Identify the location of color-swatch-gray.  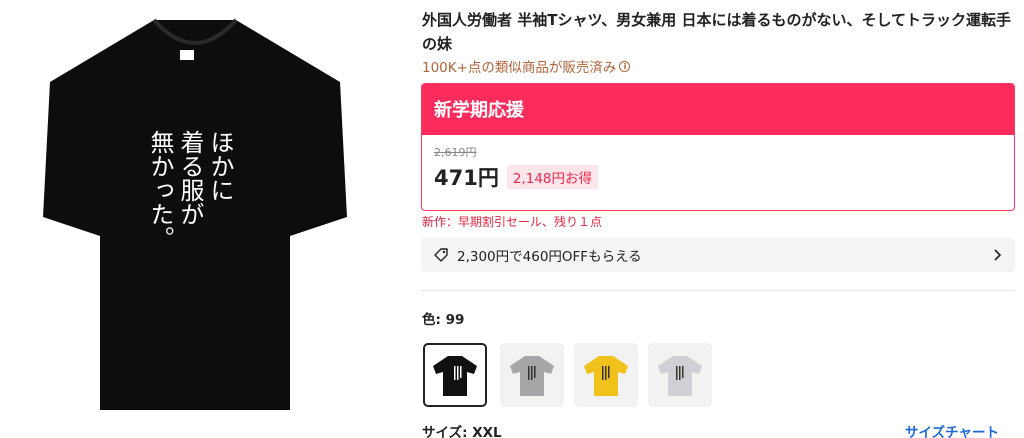
(532, 375).